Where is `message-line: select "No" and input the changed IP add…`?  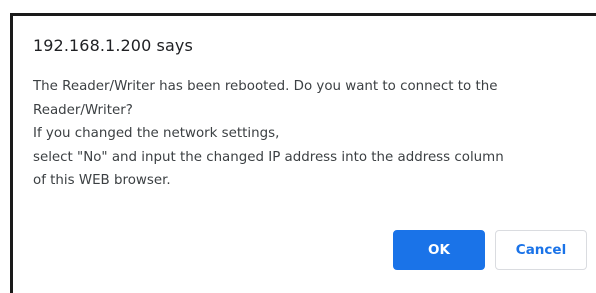 message-line: select "No" and input the changed IP add… is located at coordinates (268, 157).